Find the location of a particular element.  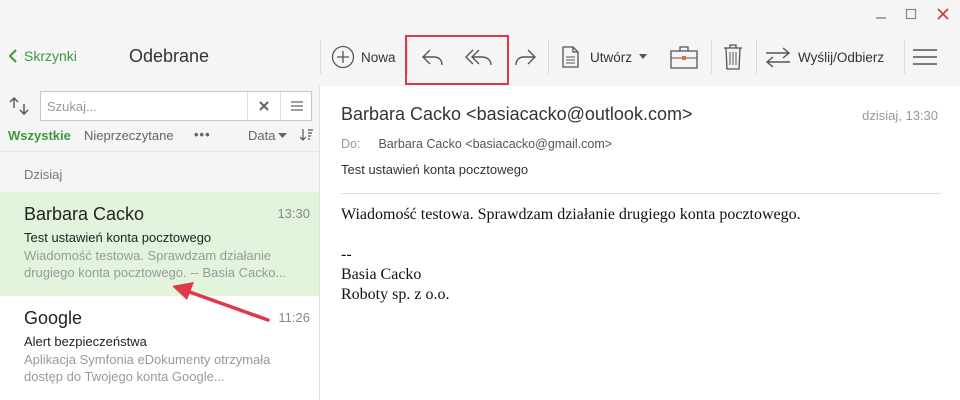

close-window-button is located at coordinates (943, 14).